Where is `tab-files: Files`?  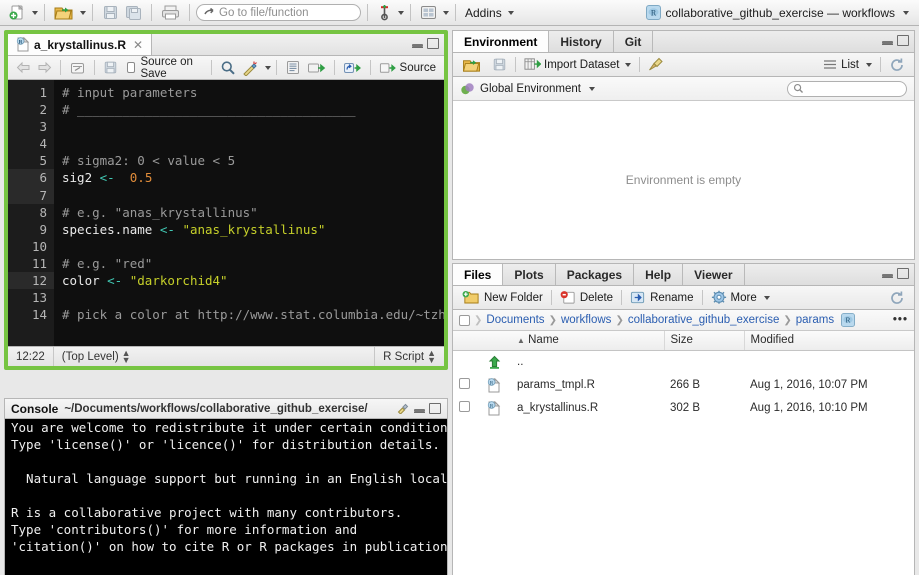 tab-files: Files is located at coordinates (478, 274).